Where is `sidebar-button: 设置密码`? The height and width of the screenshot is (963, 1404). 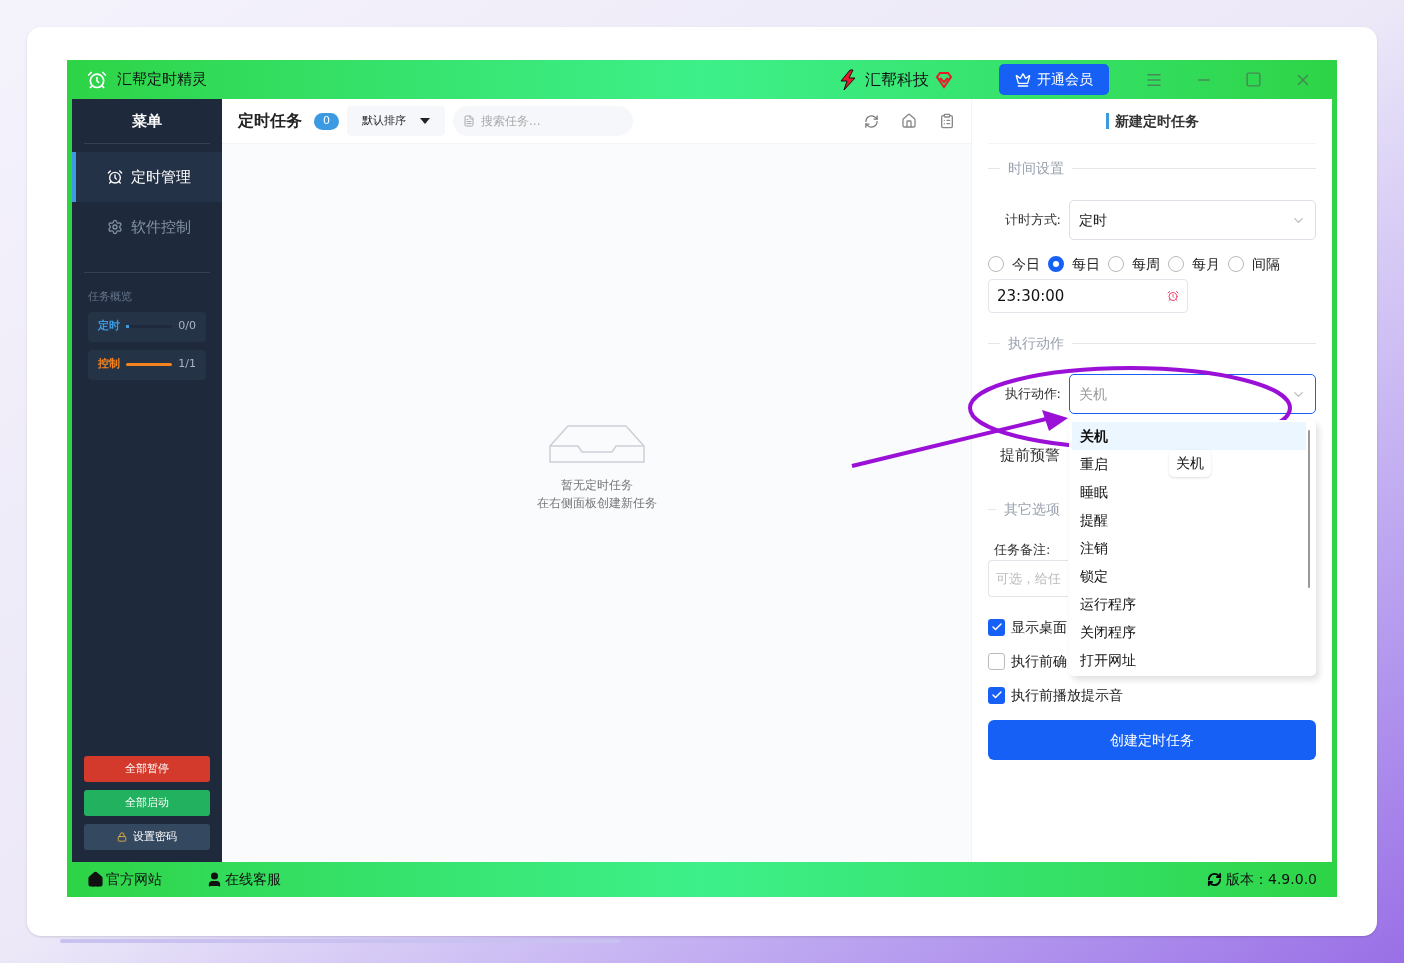 sidebar-button: 设置密码 is located at coordinates (147, 837).